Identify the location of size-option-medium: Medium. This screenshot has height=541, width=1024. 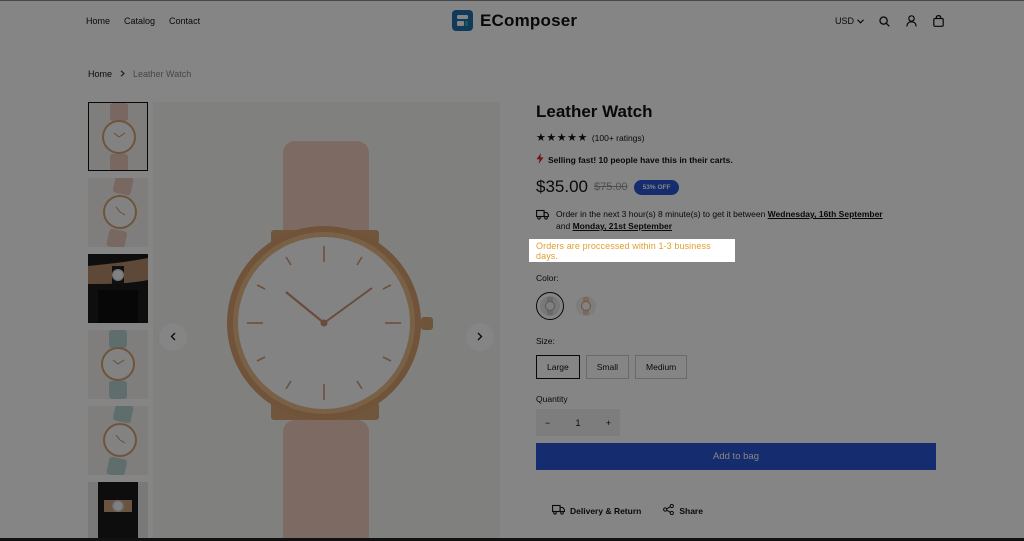
(661, 367).